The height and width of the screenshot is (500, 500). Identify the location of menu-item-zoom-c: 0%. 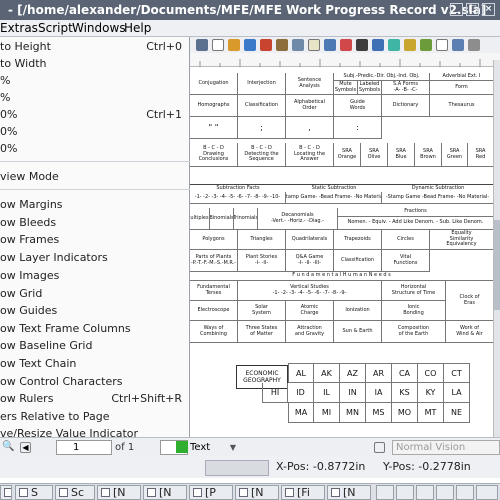
(95, 131).